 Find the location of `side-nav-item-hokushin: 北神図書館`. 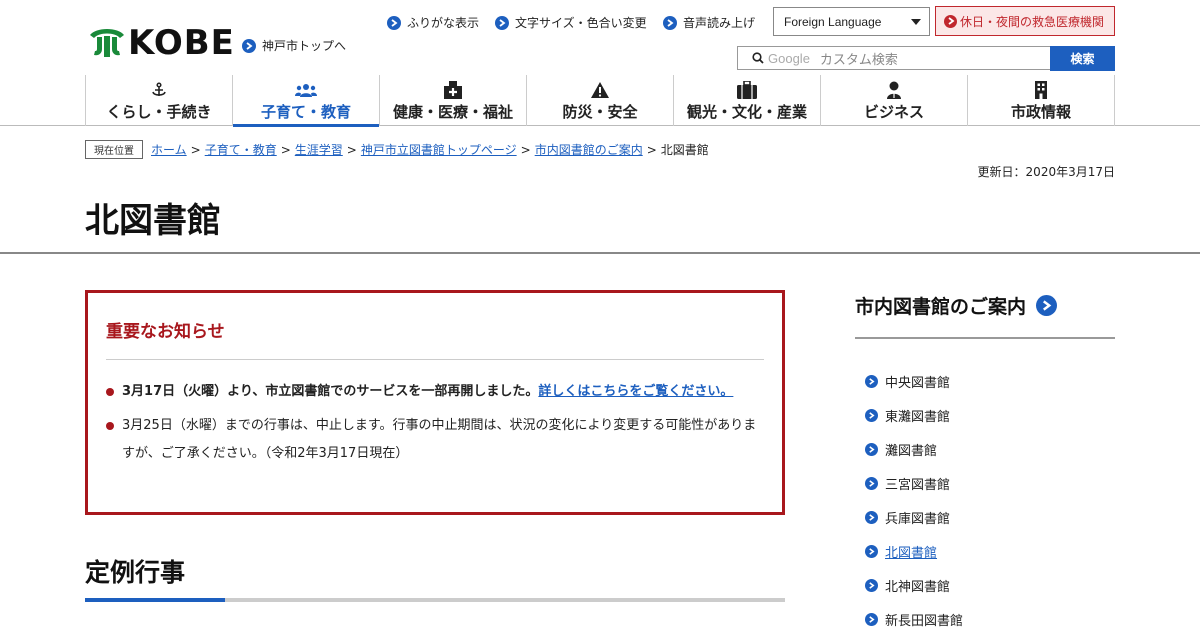

side-nav-item-hokushin: 北神図書館 is located at coordinates (914, 585).